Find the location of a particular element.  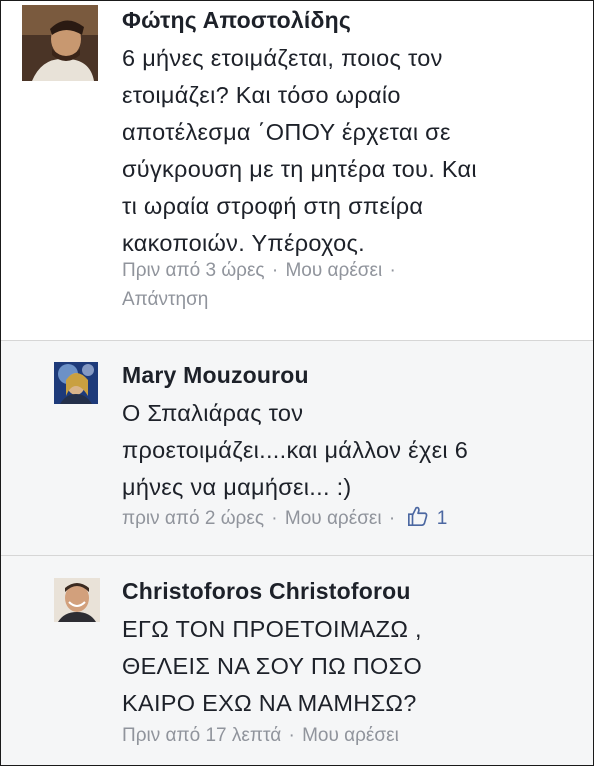

comment-meta-line-2: Απάντηση is located at coordinates (165, 300).